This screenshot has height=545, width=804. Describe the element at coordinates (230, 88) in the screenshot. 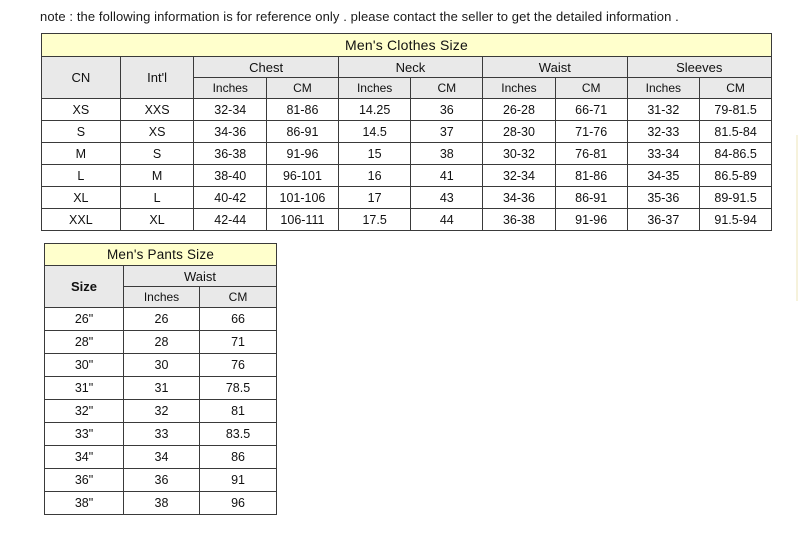

I see `sub-header-chest-inches: Inches` at that location.